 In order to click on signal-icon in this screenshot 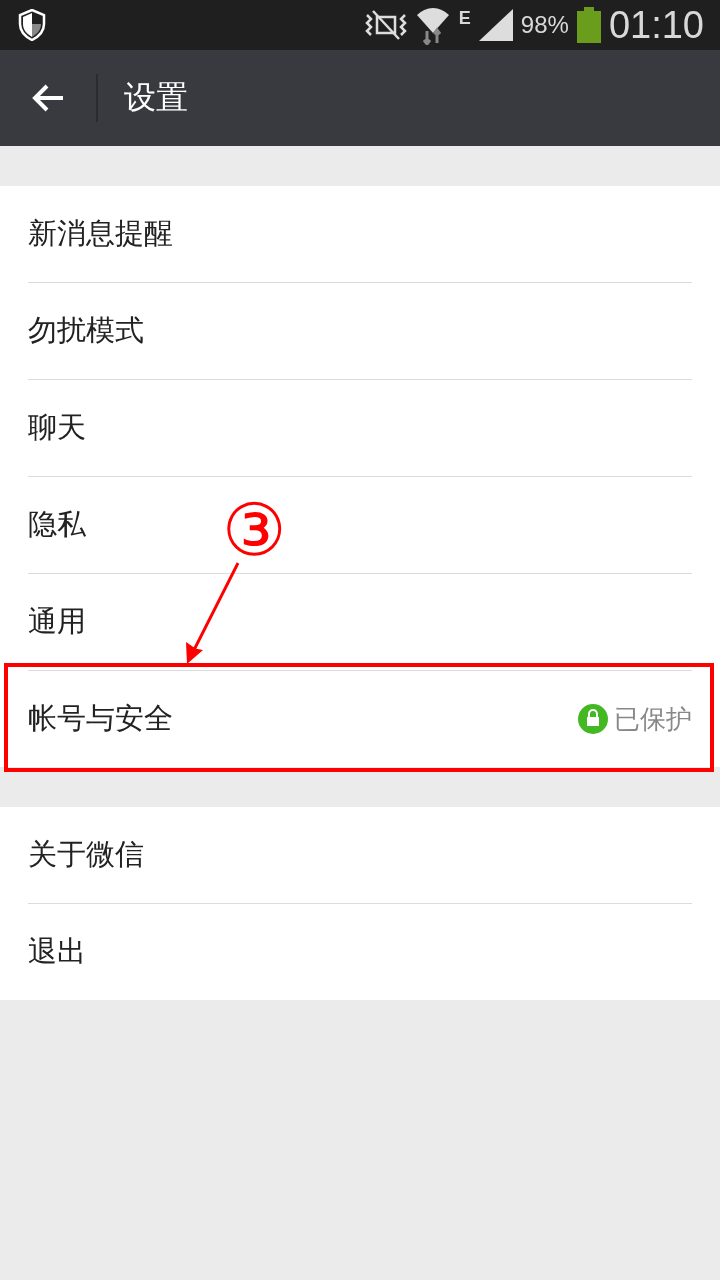, I will do `click(495, 25)`.